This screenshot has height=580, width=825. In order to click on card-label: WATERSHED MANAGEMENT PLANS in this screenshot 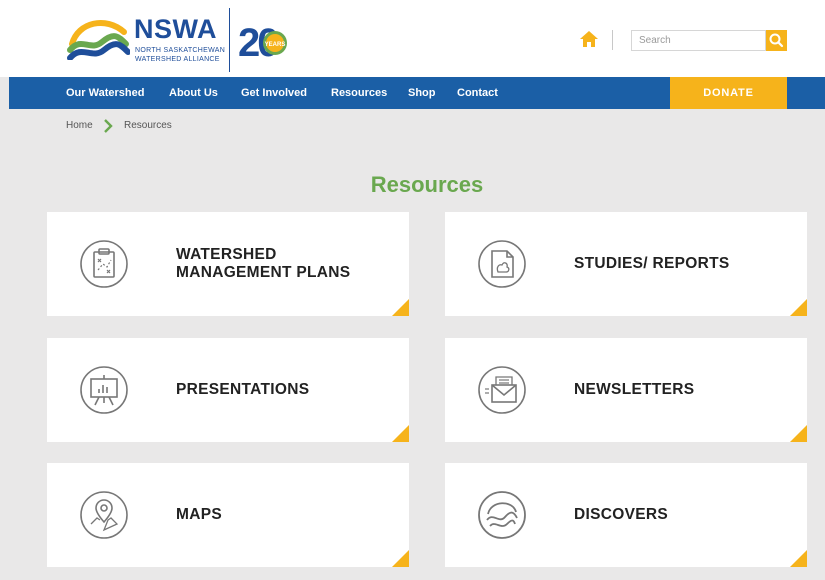, I will do `click(263, 263)`.